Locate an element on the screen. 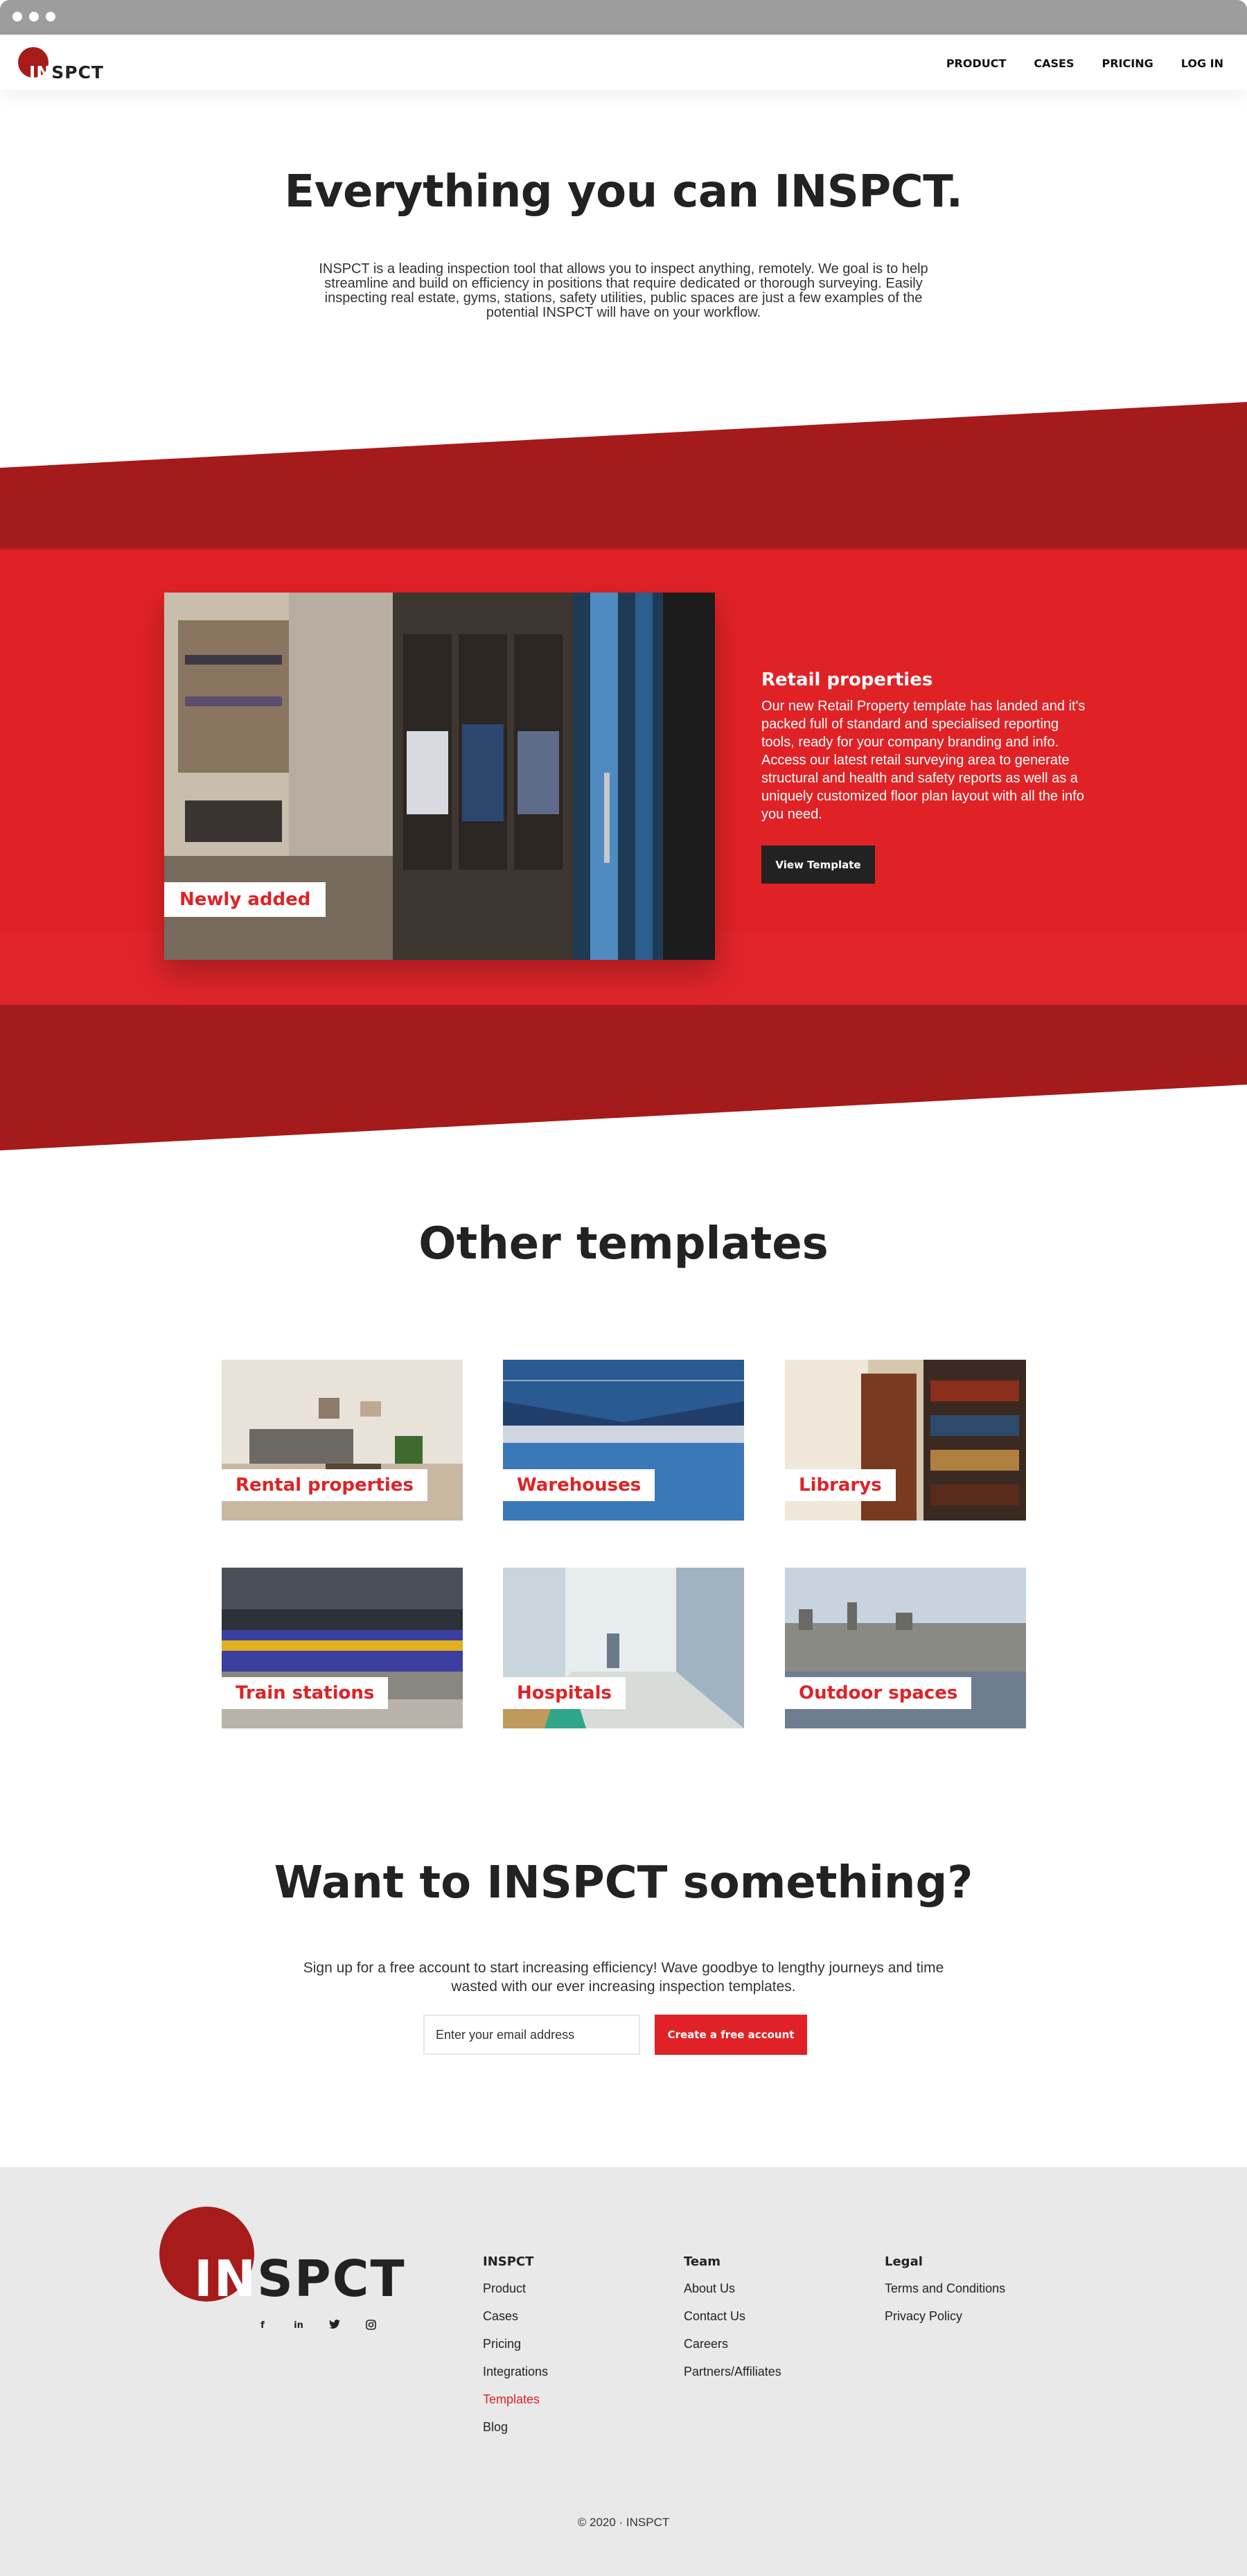 Image resolution: width=1247 pixels, height=2576 pixels. facebook-icon: f is located at coordinates (263, 2326).